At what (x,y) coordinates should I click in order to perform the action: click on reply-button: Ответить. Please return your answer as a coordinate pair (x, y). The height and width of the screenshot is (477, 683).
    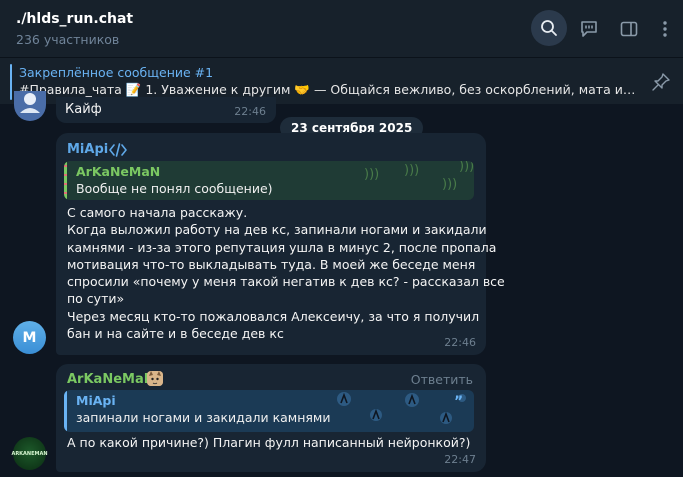
    Looking at the image, I should click on (442, 379).